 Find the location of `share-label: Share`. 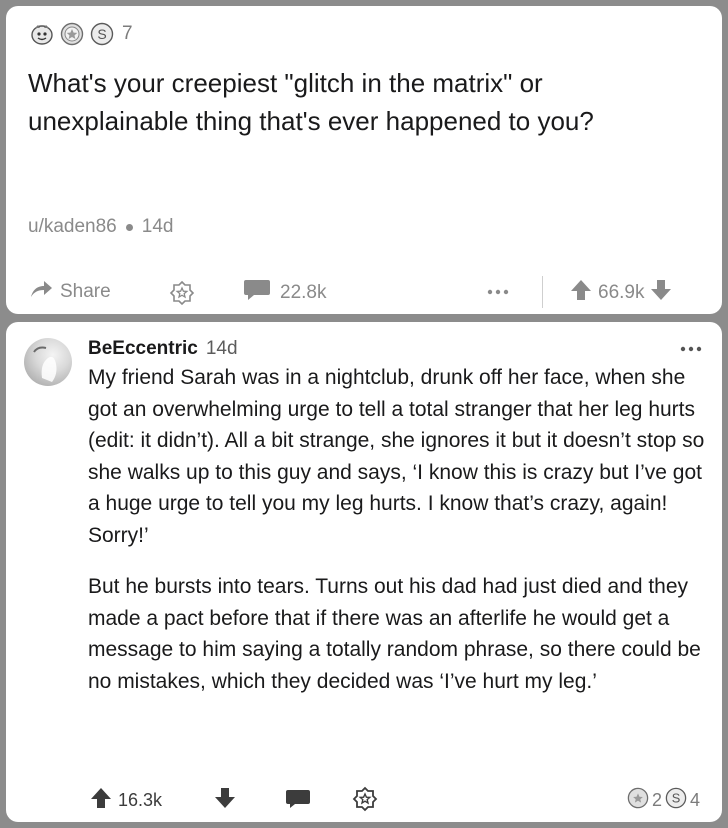

share-label: Share is located at coordinates (85, 291).